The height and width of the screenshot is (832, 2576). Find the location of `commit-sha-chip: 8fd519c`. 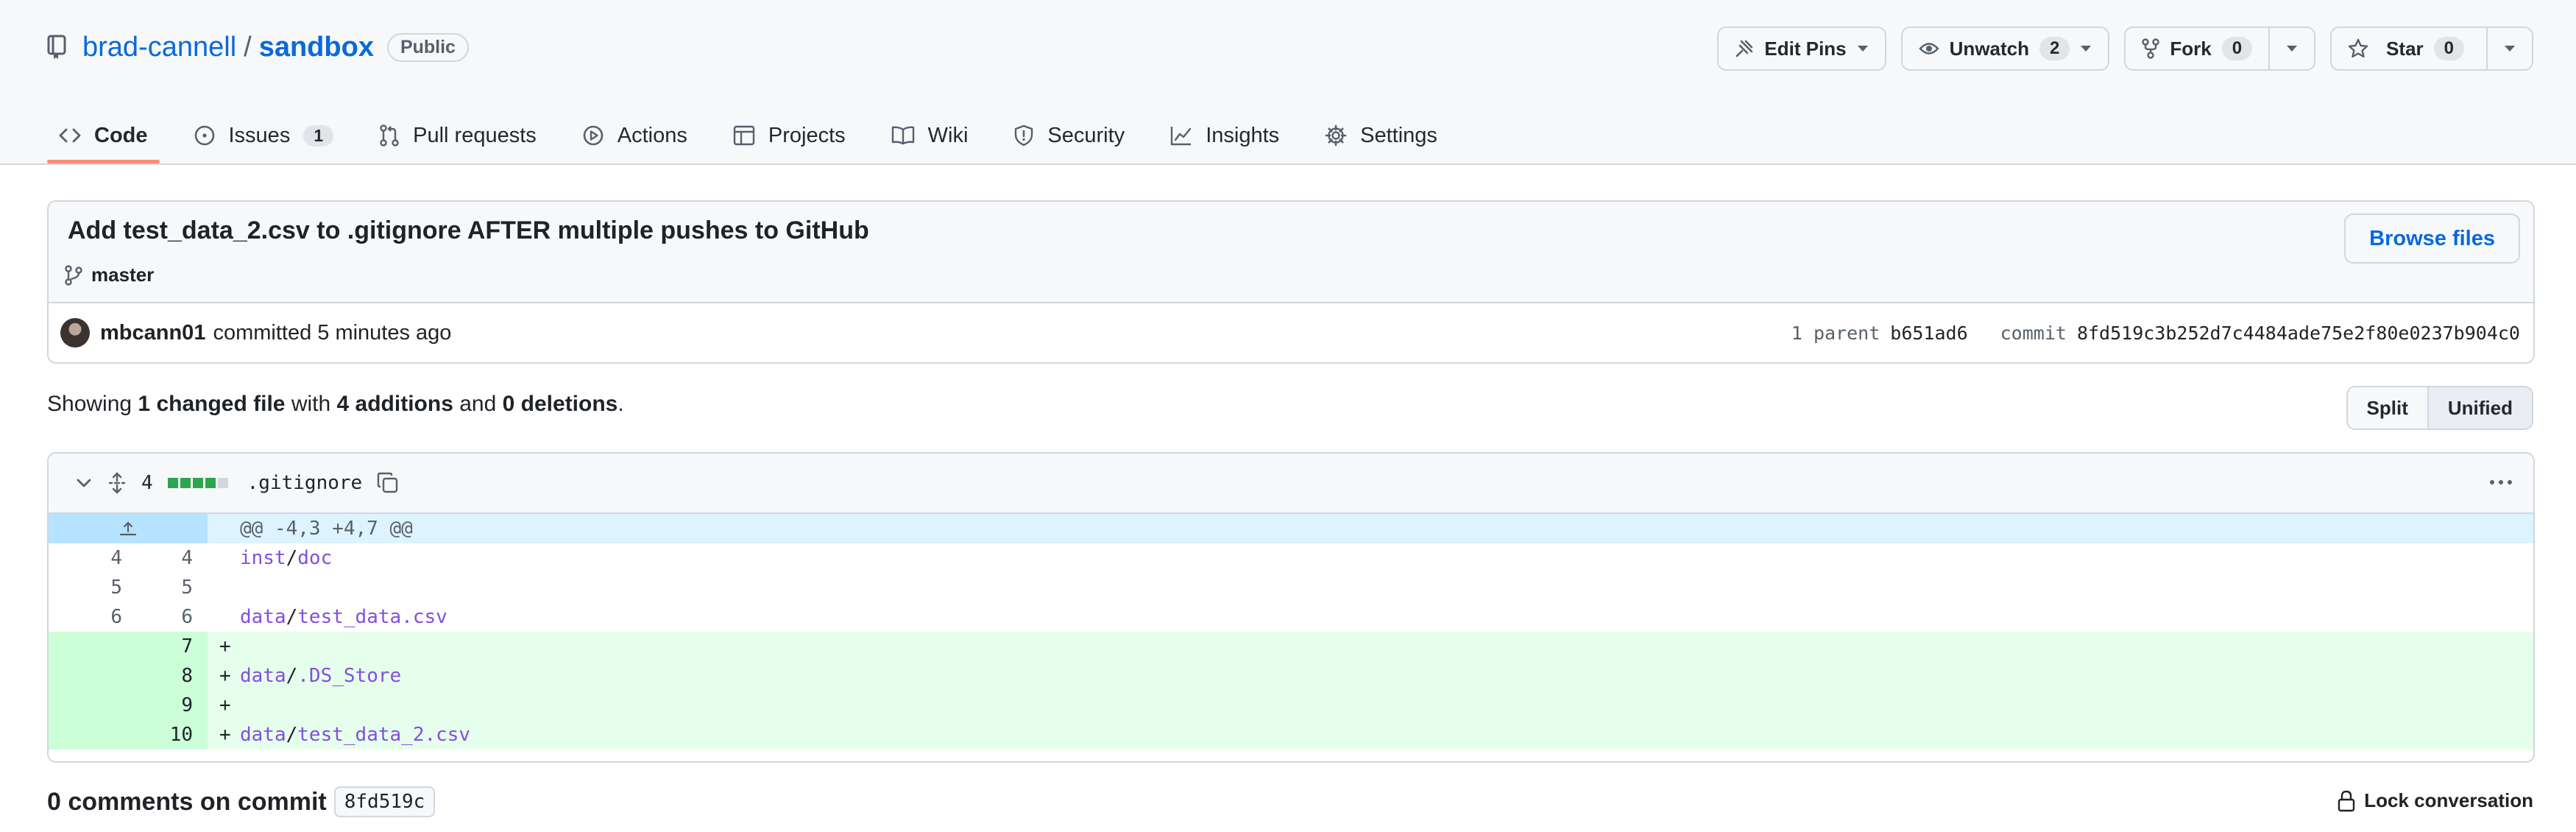

commit-sha-chip: 8fd519c is located at coordinates (385, 801).